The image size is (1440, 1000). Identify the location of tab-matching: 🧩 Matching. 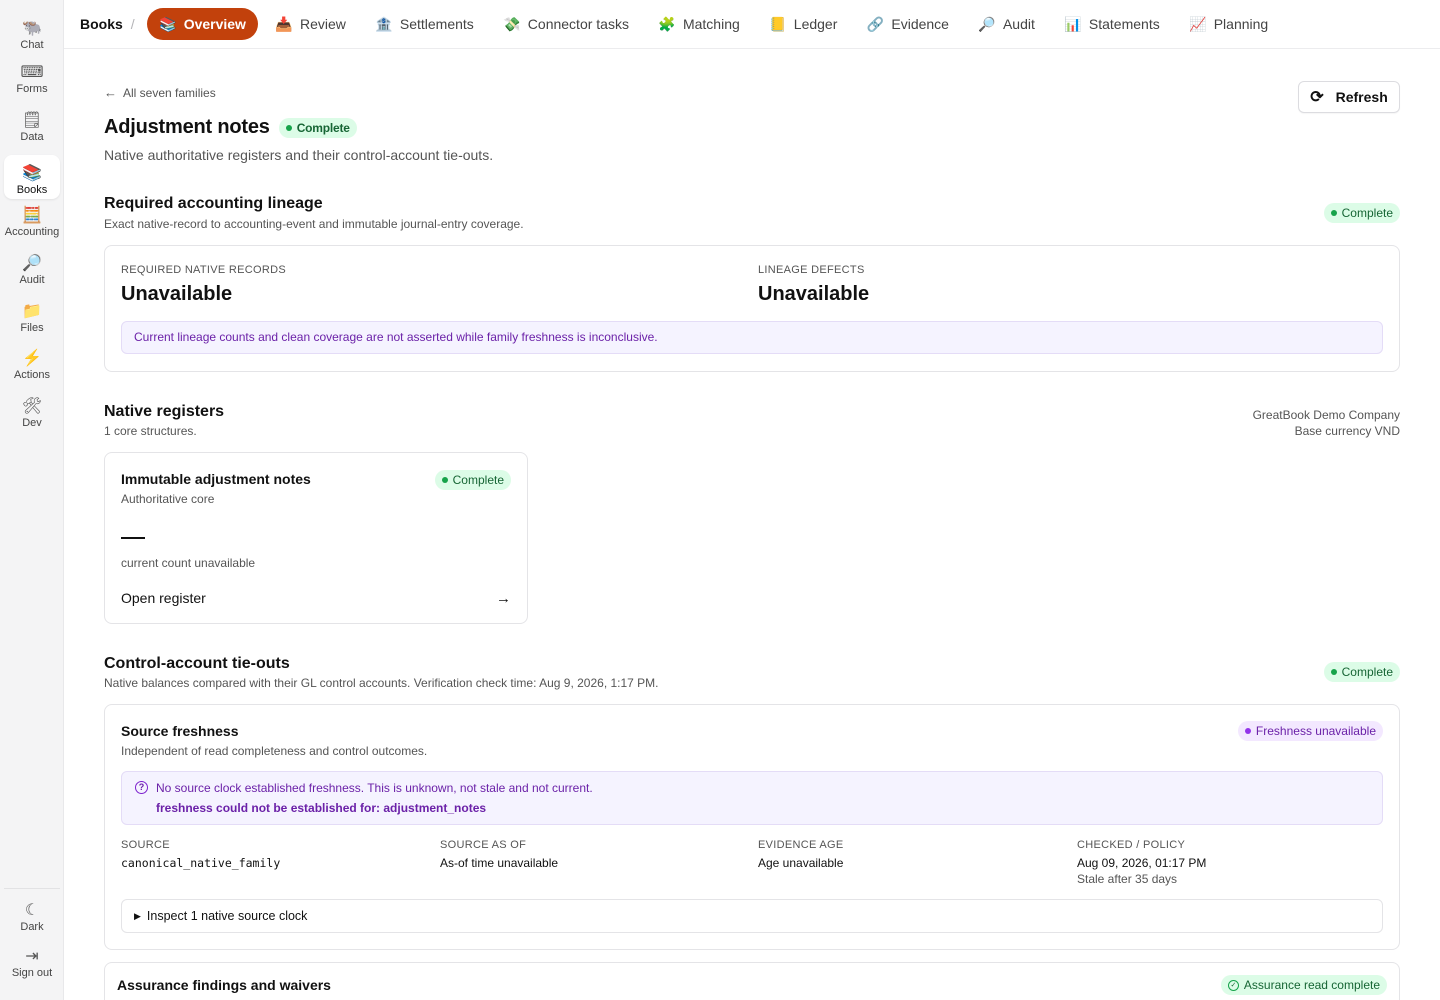
(699, 24).